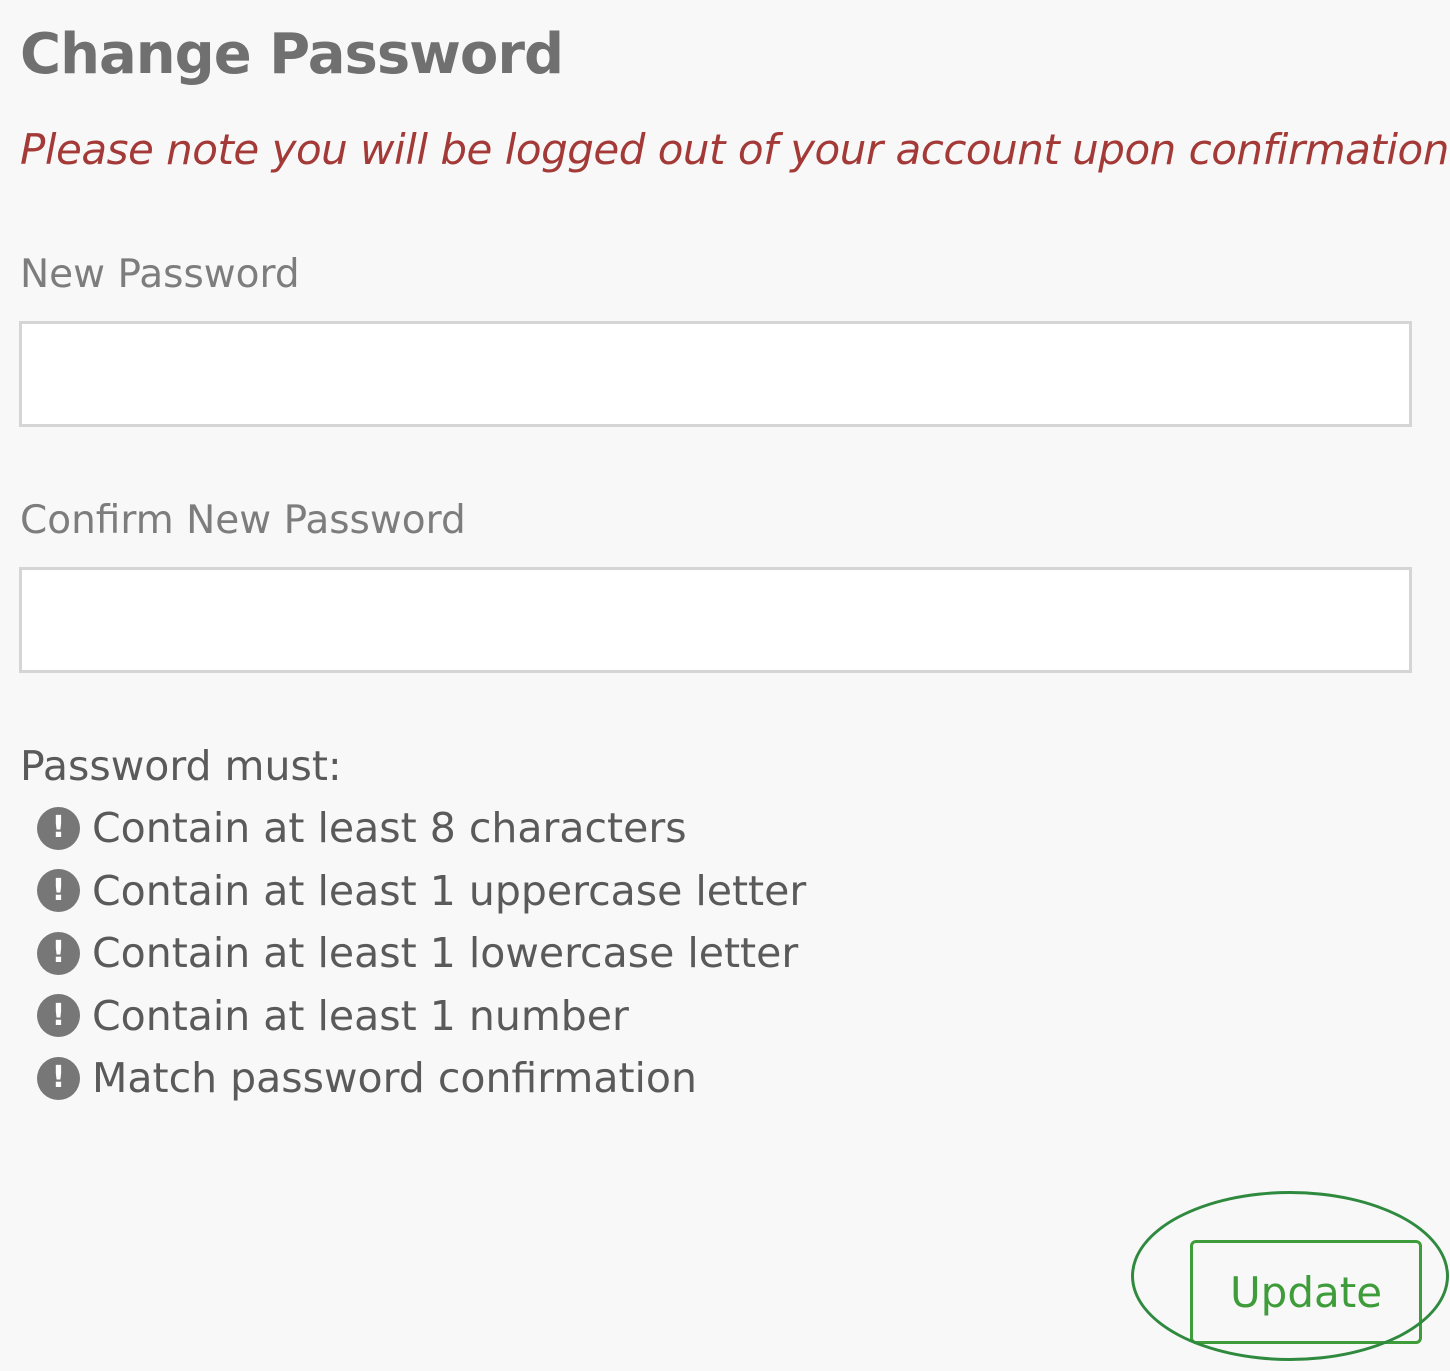  What do you see at coordinates (394, 1078) in the screenshot?
I see `requirement-text: Match password confirmation` at bounding box center [394, 1078].